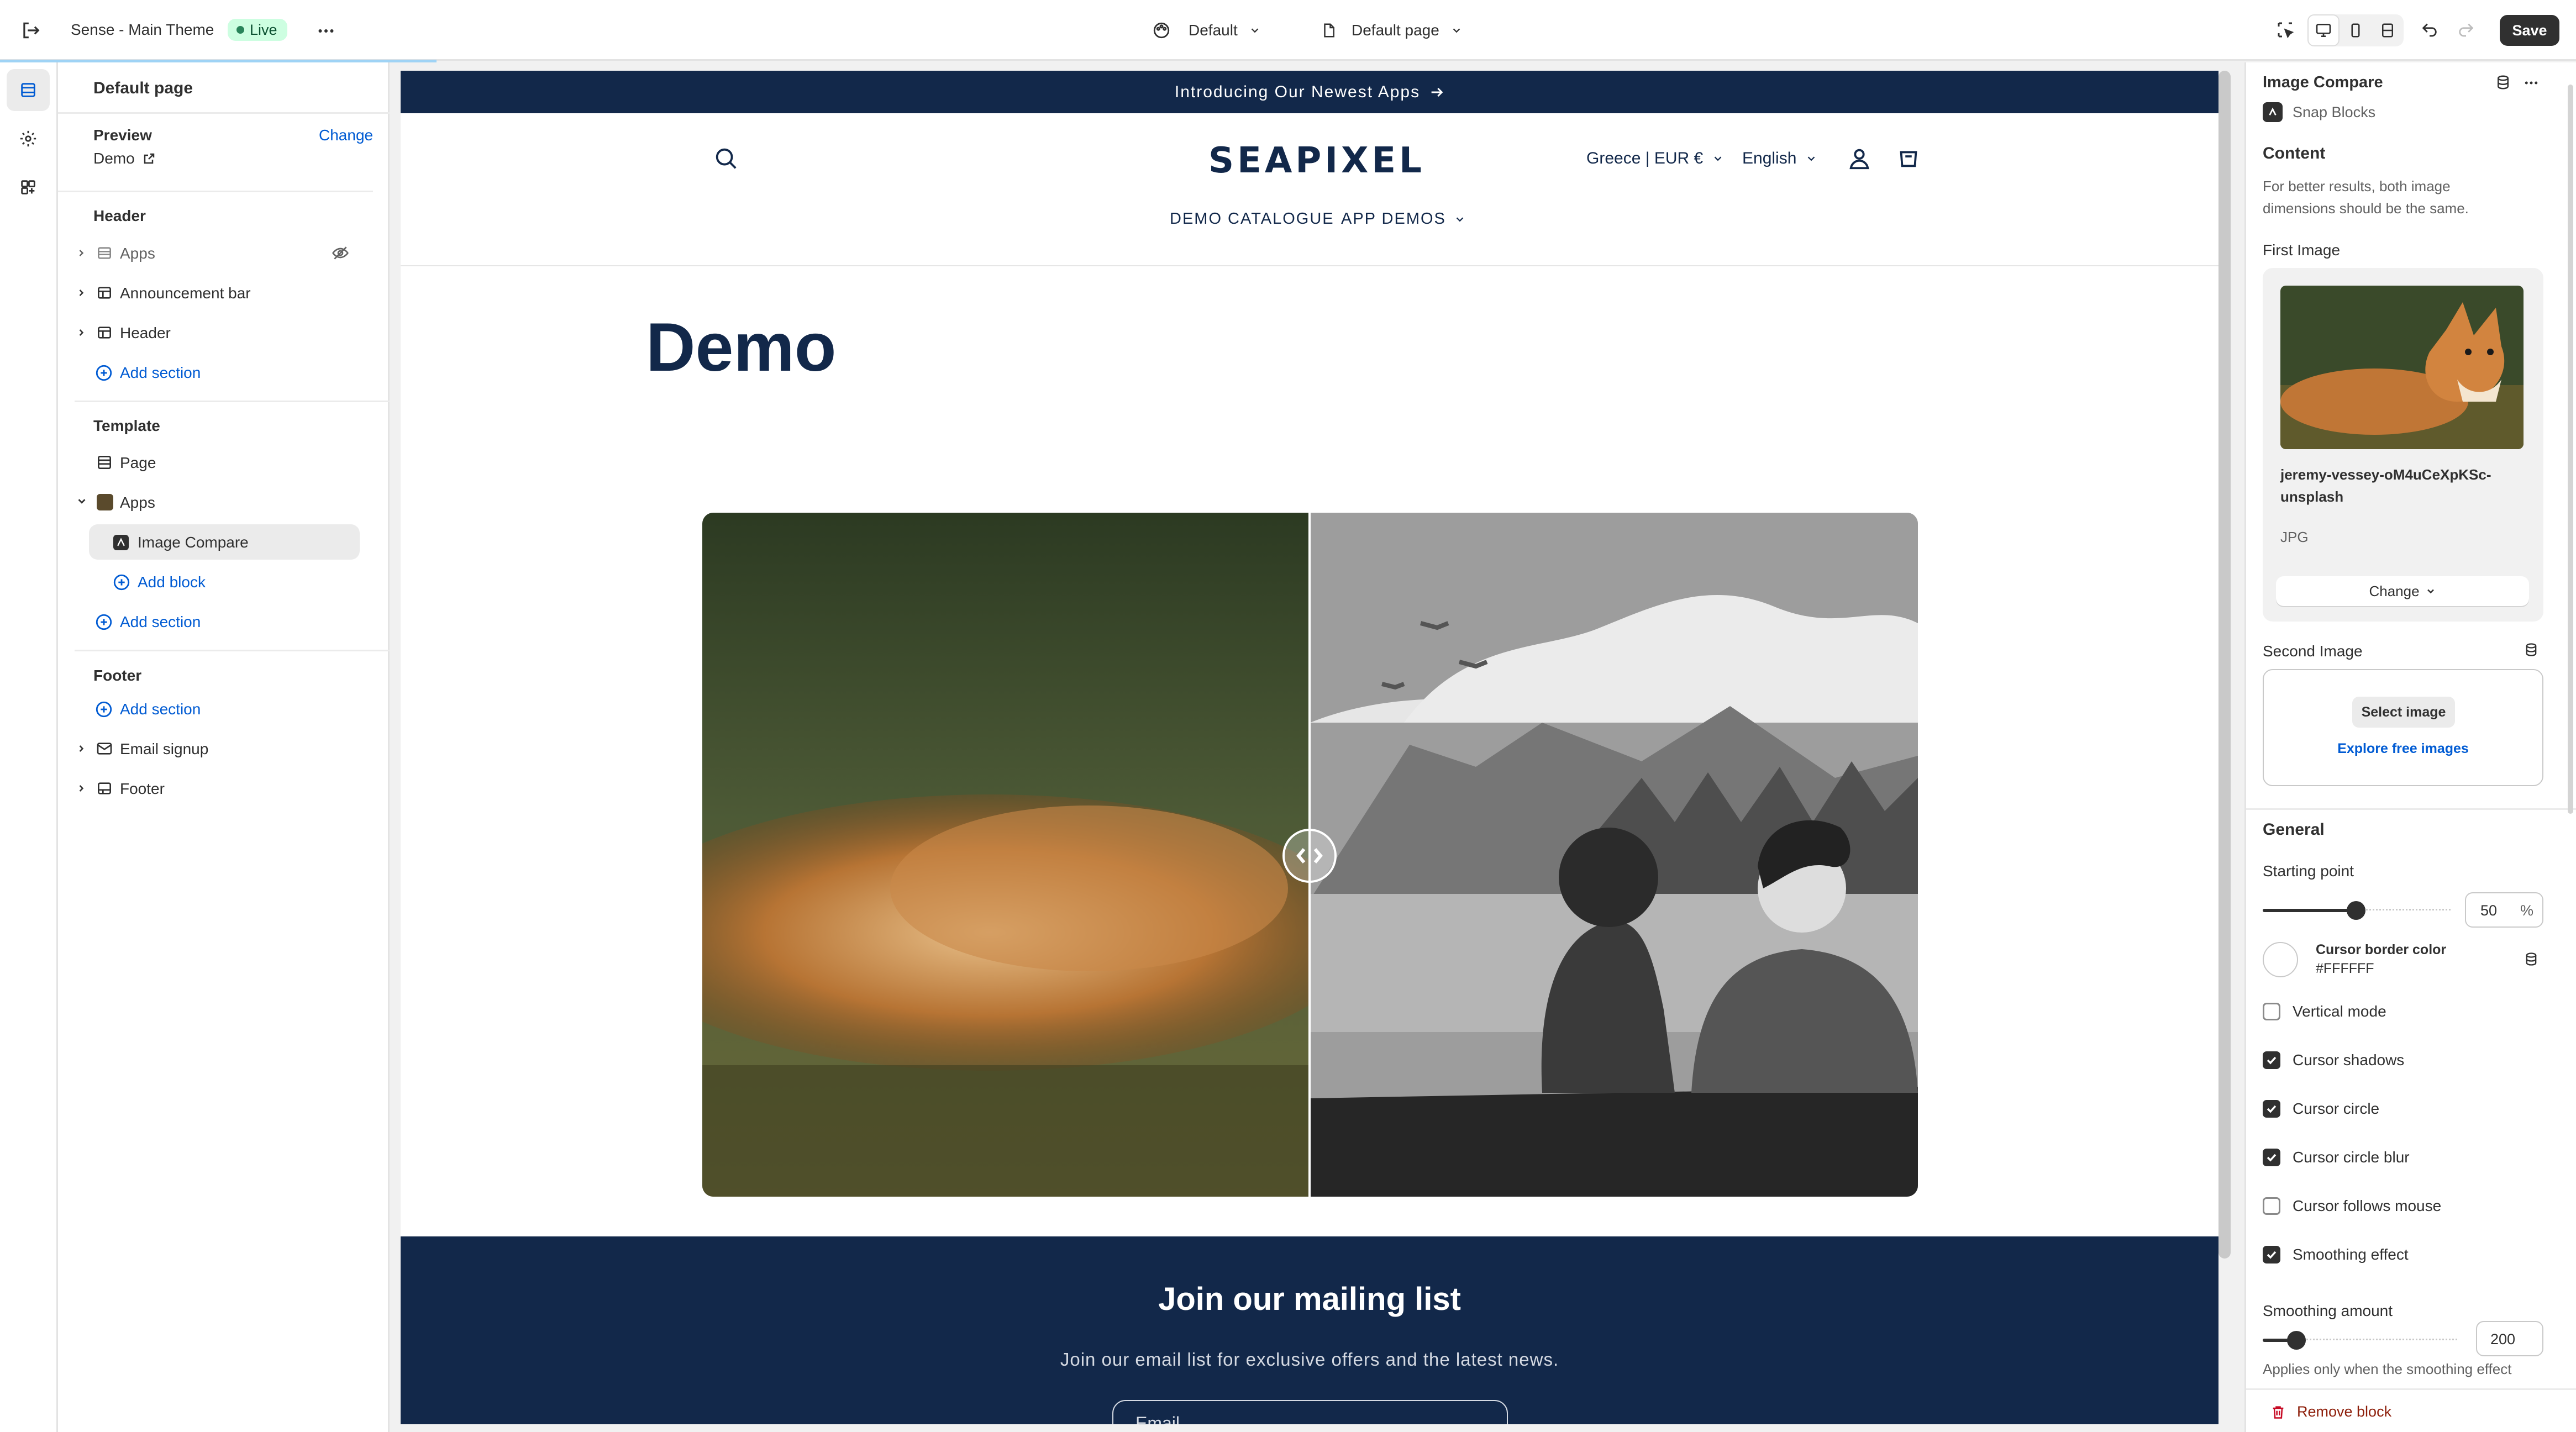 This screenshot has height=1432, width=2576. Describe the element at coordinates (2527, 910) in the screenshot. I see `starting-point-unit: %` at that location.